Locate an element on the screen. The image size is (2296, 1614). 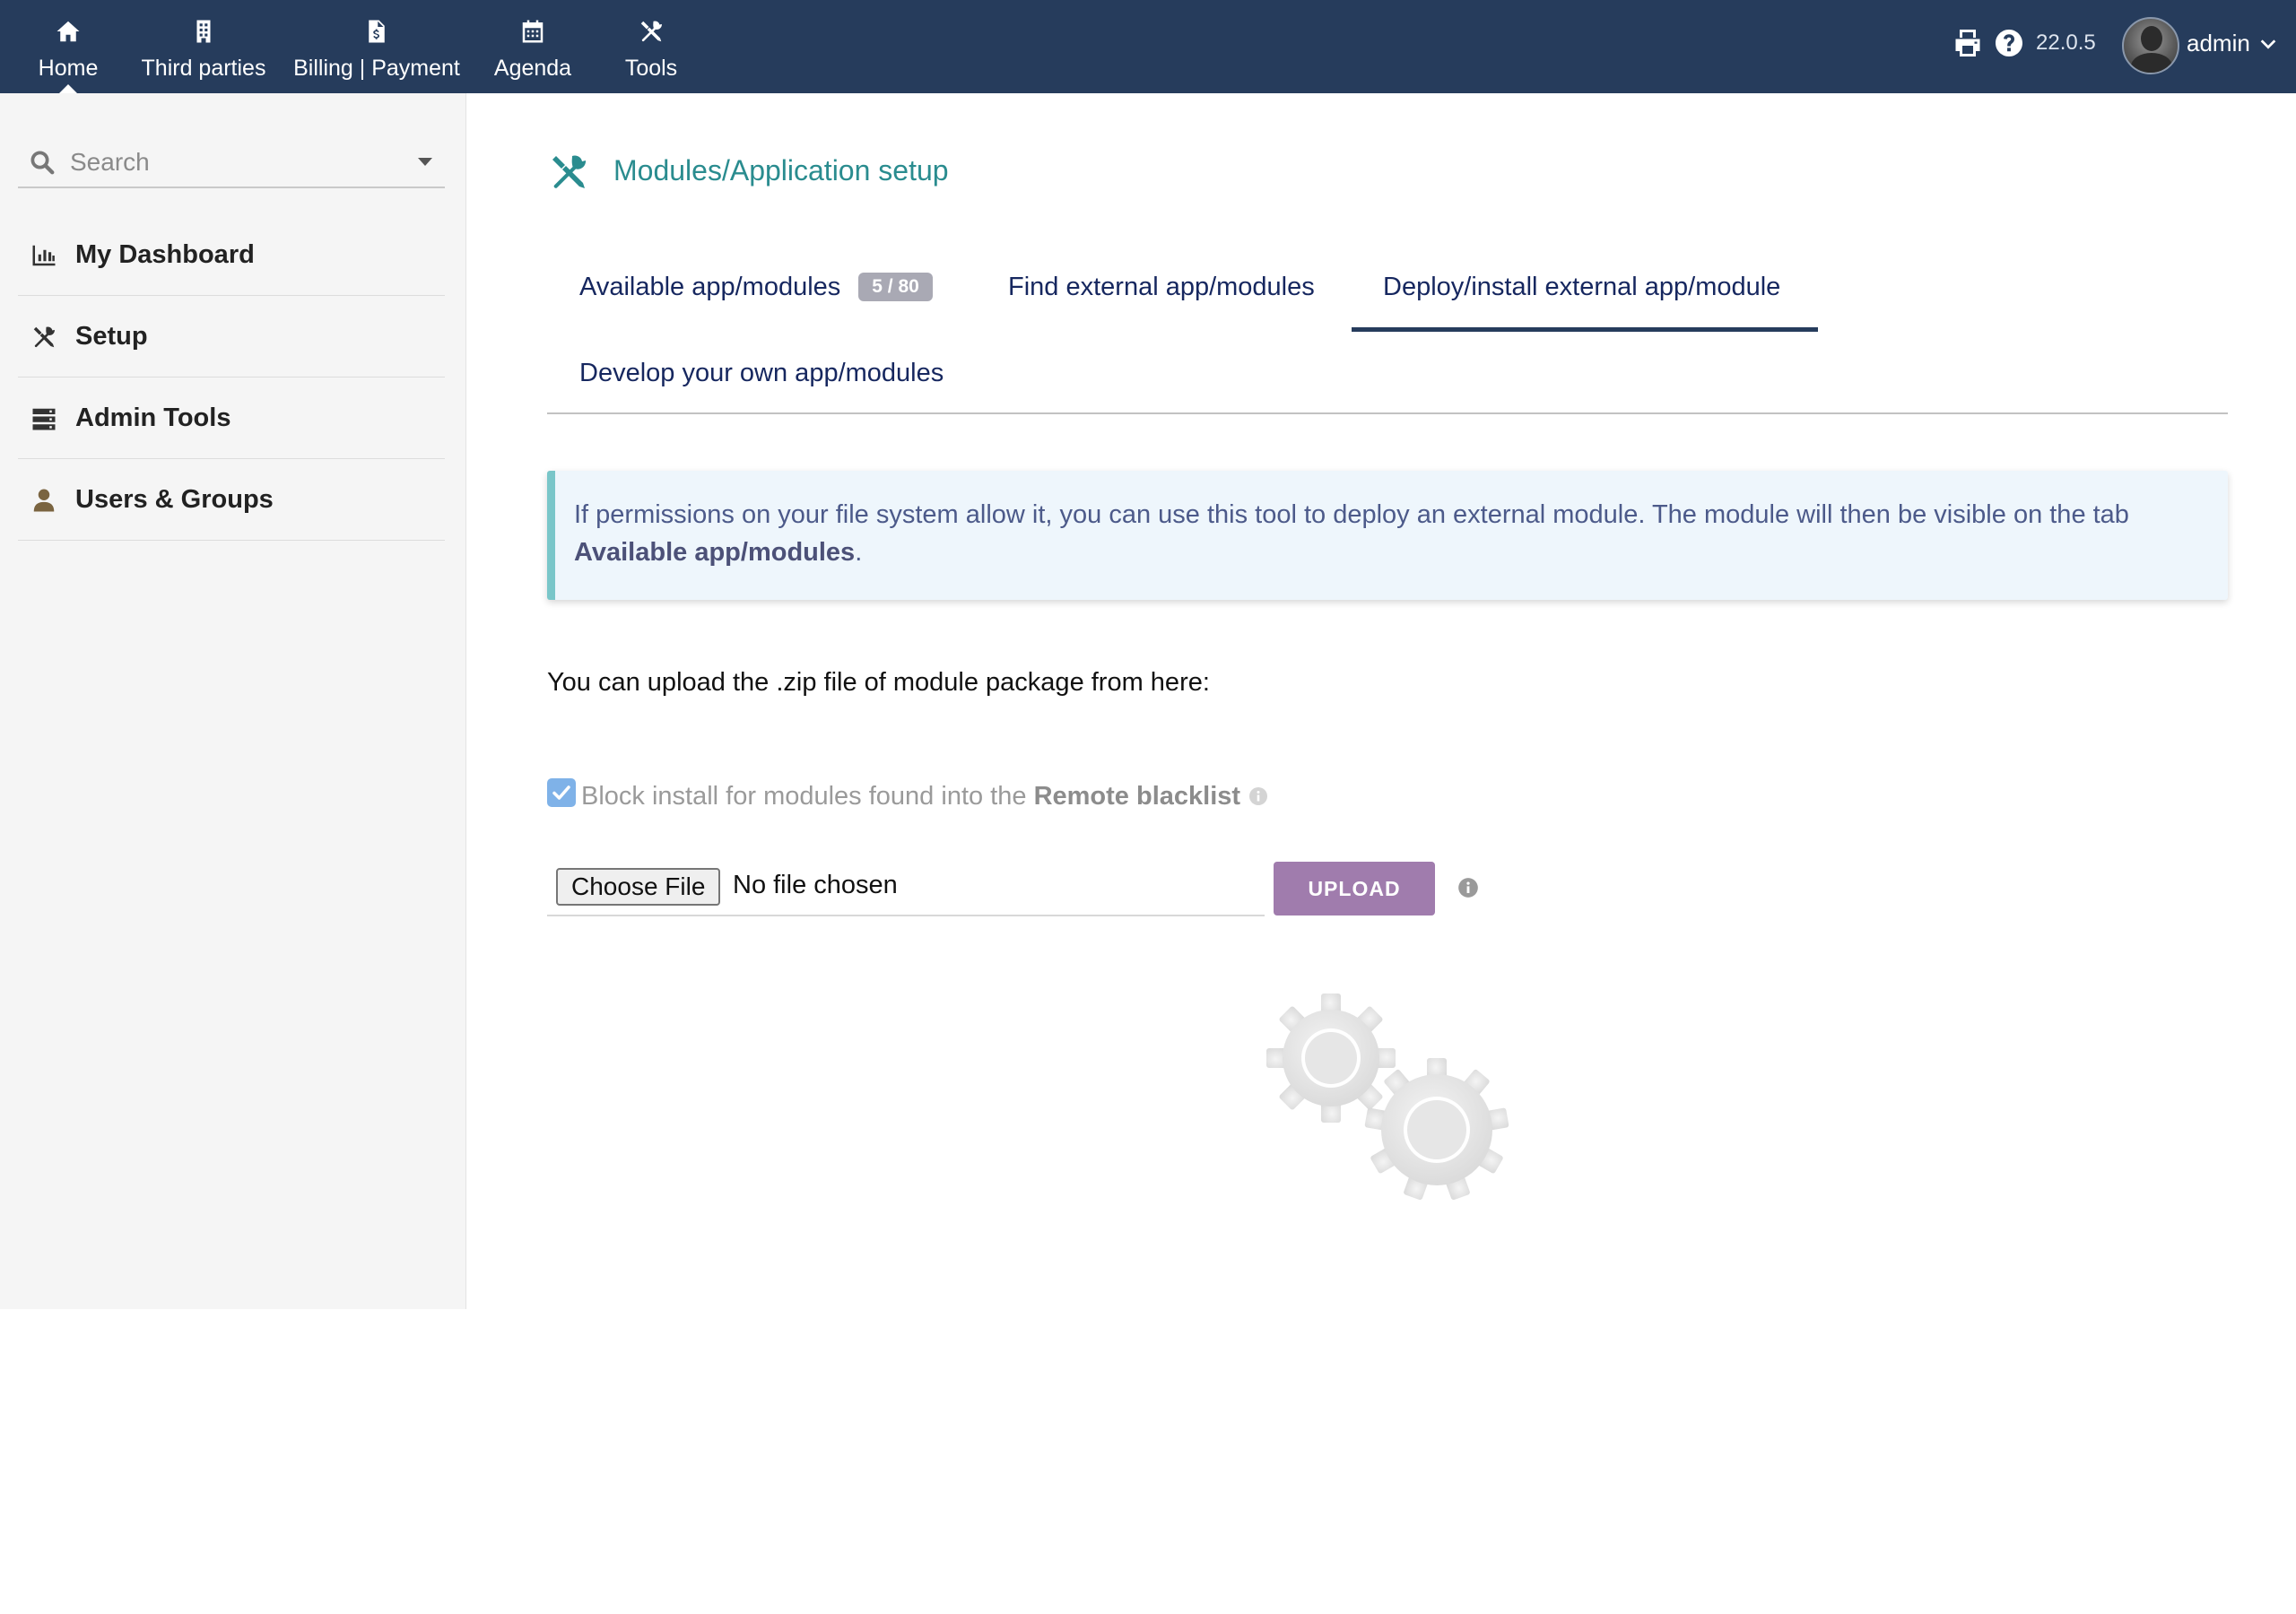
nav-agenda-label: Agenda is located at coordinates (532, 68).